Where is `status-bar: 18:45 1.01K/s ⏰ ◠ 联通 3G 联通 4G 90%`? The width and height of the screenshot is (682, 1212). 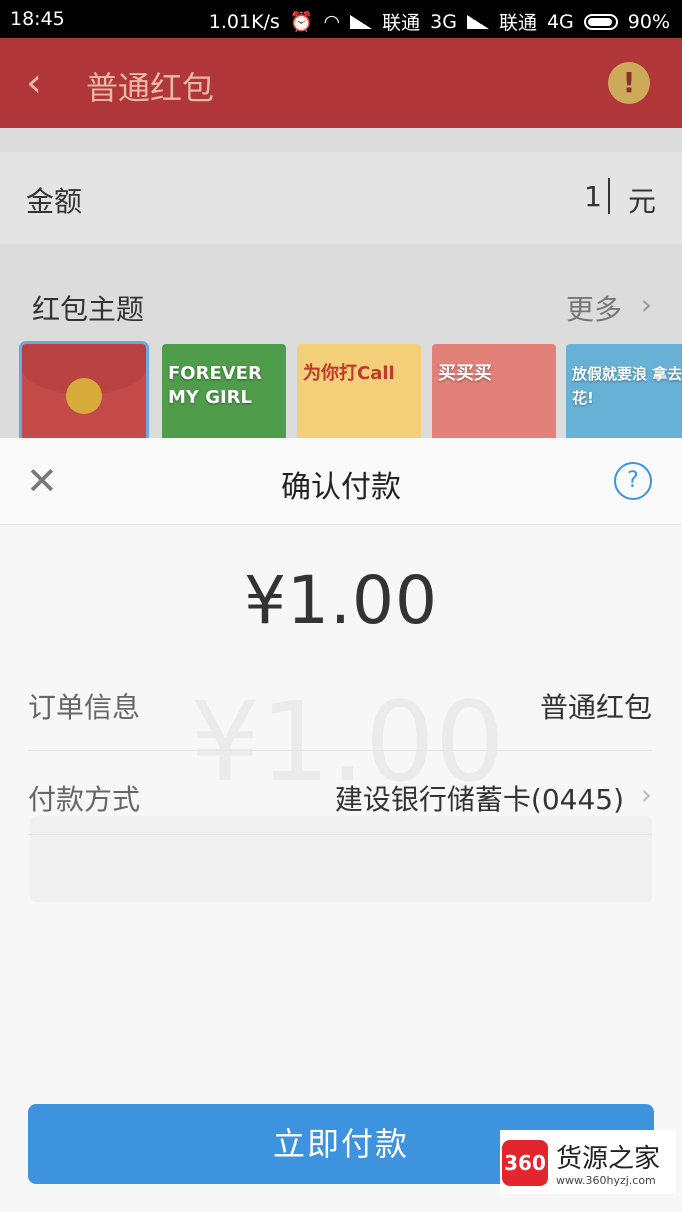 status-bar: 18:45 1.01K/s ⏰ ◠ 联通 3G 联通 4G 90% is located at coordinates (341, 19).